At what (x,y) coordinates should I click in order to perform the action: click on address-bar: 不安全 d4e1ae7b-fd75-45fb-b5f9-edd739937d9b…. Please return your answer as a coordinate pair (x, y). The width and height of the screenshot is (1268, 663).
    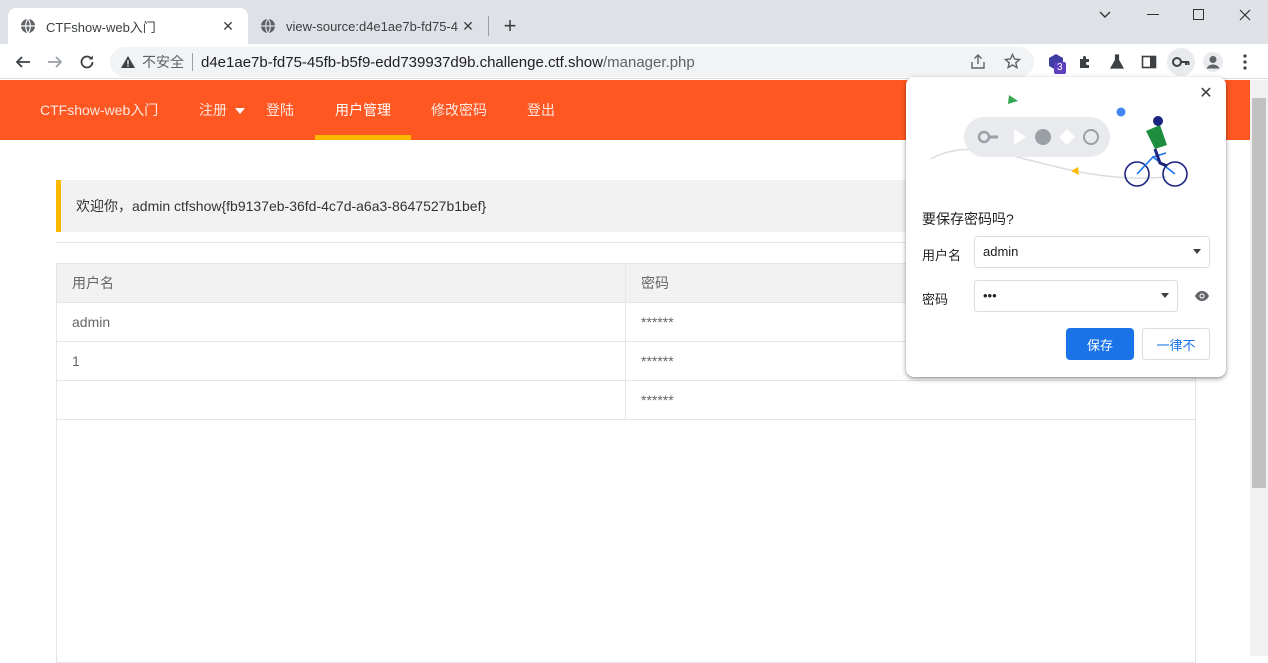
    Looking at the image, I should click on (572, 62).